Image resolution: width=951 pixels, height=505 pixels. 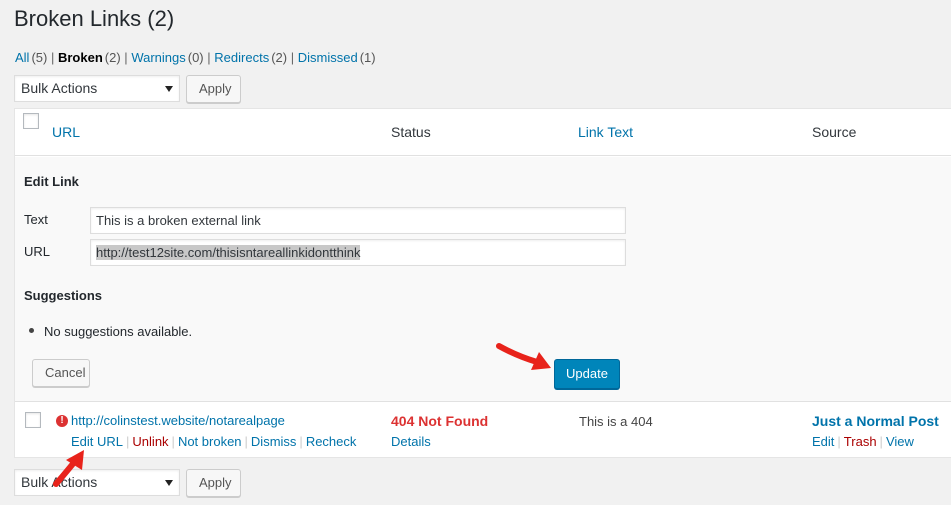 What do you see at coordinates (274, 441) in the screenshot?
I see `dismiss-link: Dismiss` at bounding box center [274, 441].